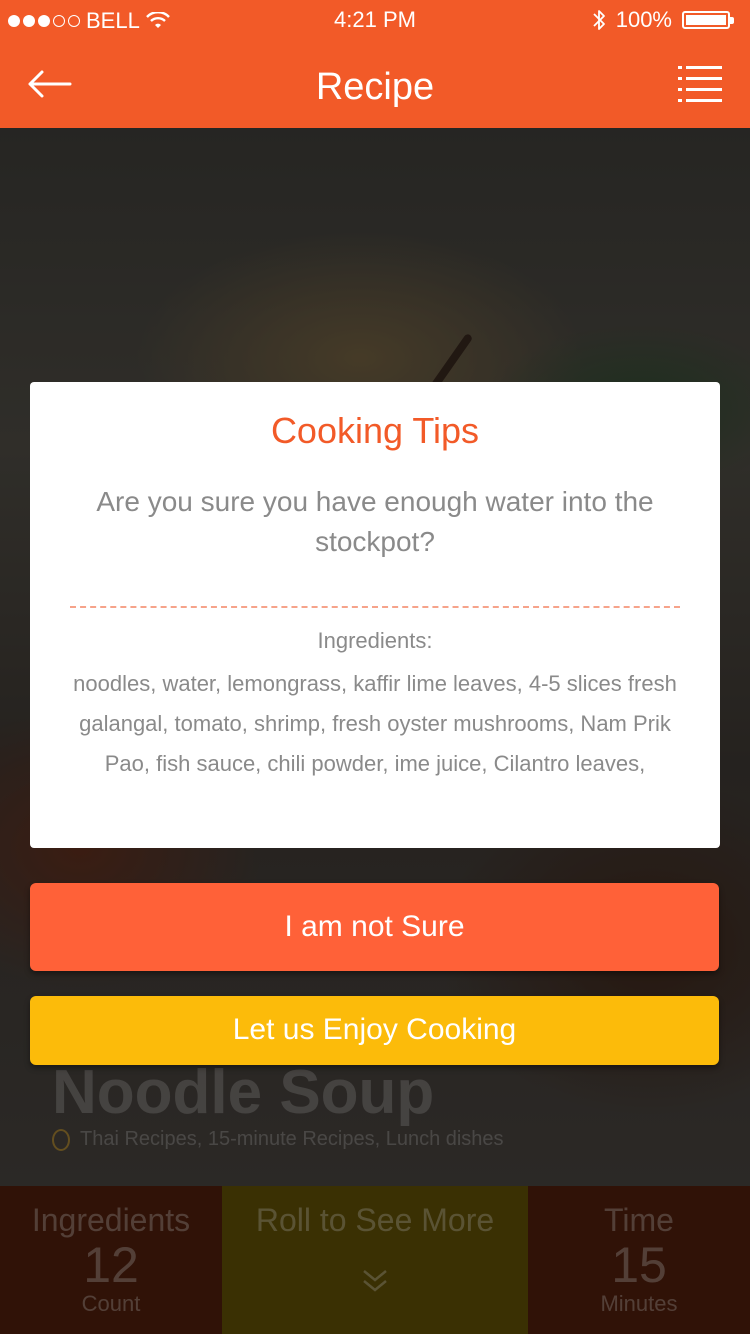 The height and width of the screenshot is (1334, 750). What do you see at coordinates (643, 19) in the screenshot?
I see `battery-percent: 100%` at bounding box center [643, 19].